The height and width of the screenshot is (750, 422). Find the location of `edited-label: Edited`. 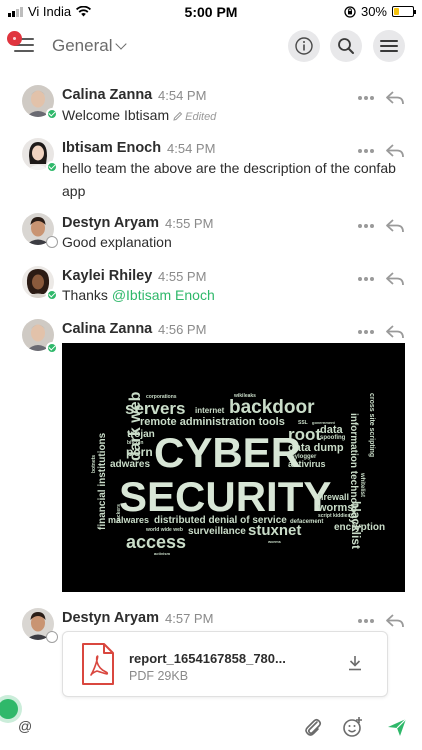

edited-label: Edited is located at coordinates (194, 117).